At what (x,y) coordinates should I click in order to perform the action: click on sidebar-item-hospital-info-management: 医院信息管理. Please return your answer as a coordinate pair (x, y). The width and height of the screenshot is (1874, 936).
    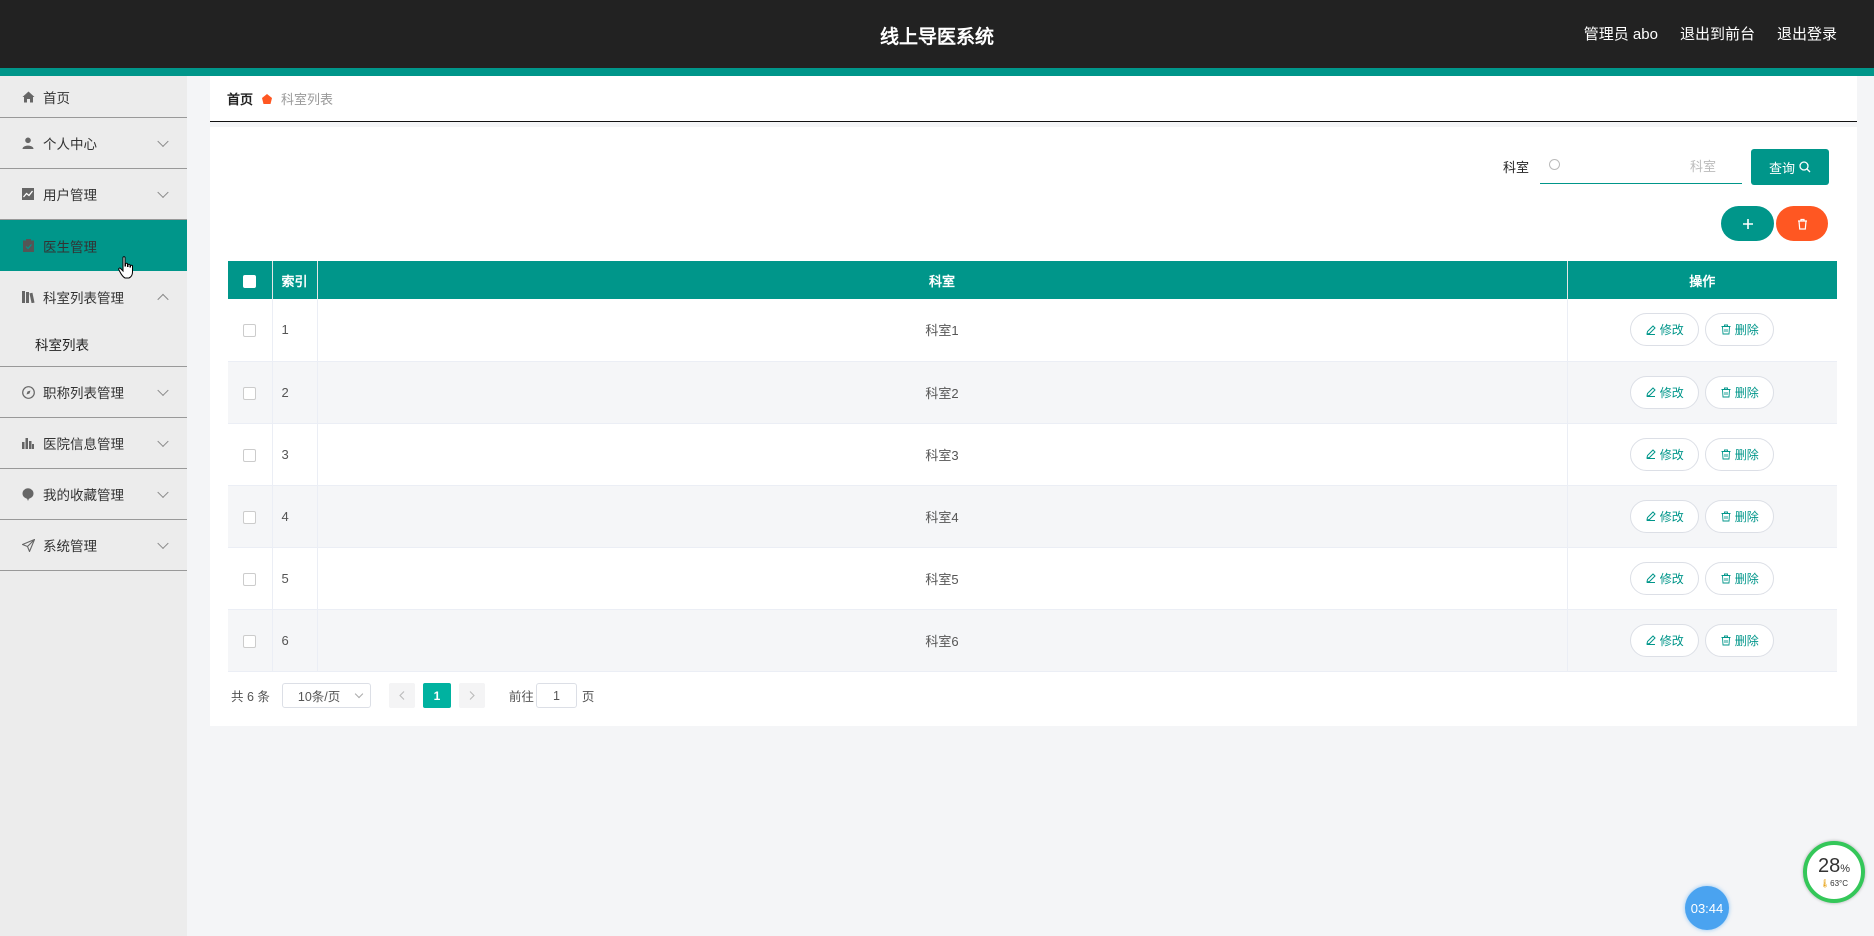
    Looking at the image, I should click on (93, 443).